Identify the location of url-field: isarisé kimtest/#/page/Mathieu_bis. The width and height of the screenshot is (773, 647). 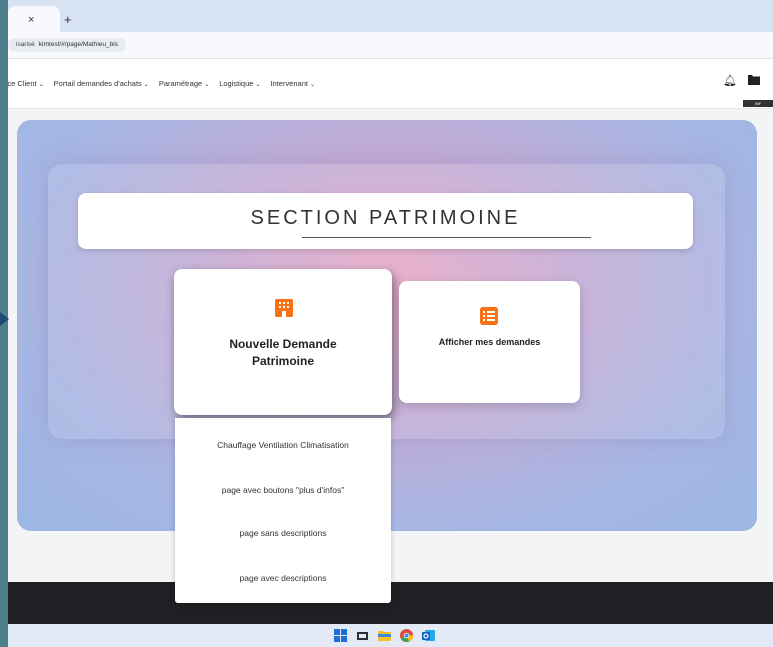
(67, 45).